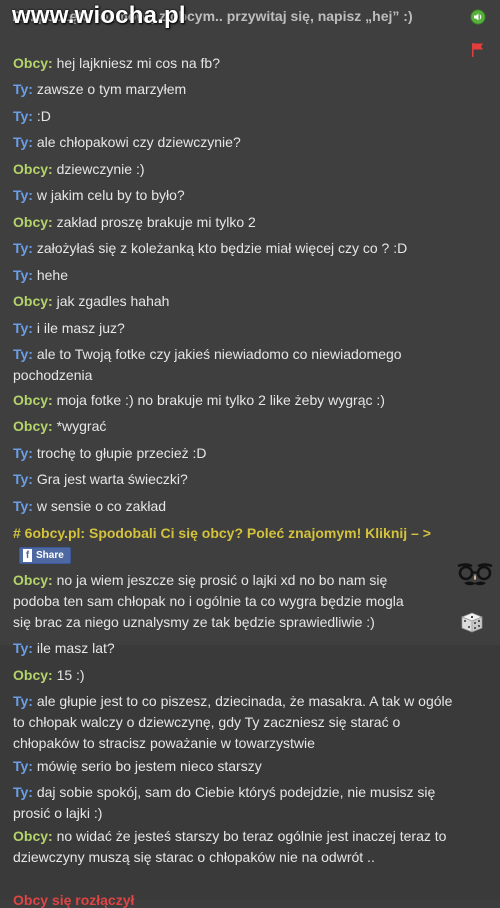 The image size is (500, 908). What do you see at coordinates (112, 479) in the screenshot?
I see `message-text: Gra jest warta świeczki?` at bounding box center [112, 479].